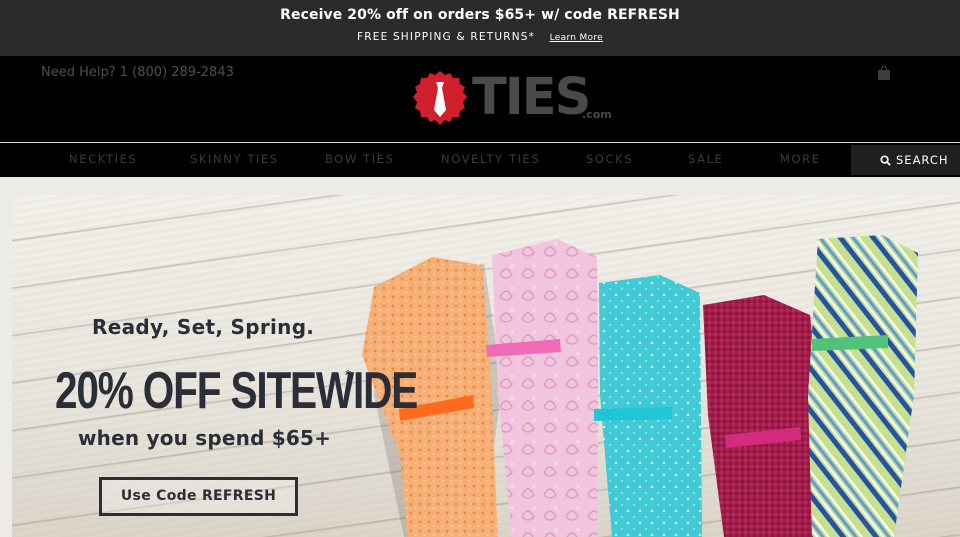  Describe the element at coordinates (490, 159) in the screenshot. I see `nav-item-novelty-ties: NOVELTY TIES` at that location.